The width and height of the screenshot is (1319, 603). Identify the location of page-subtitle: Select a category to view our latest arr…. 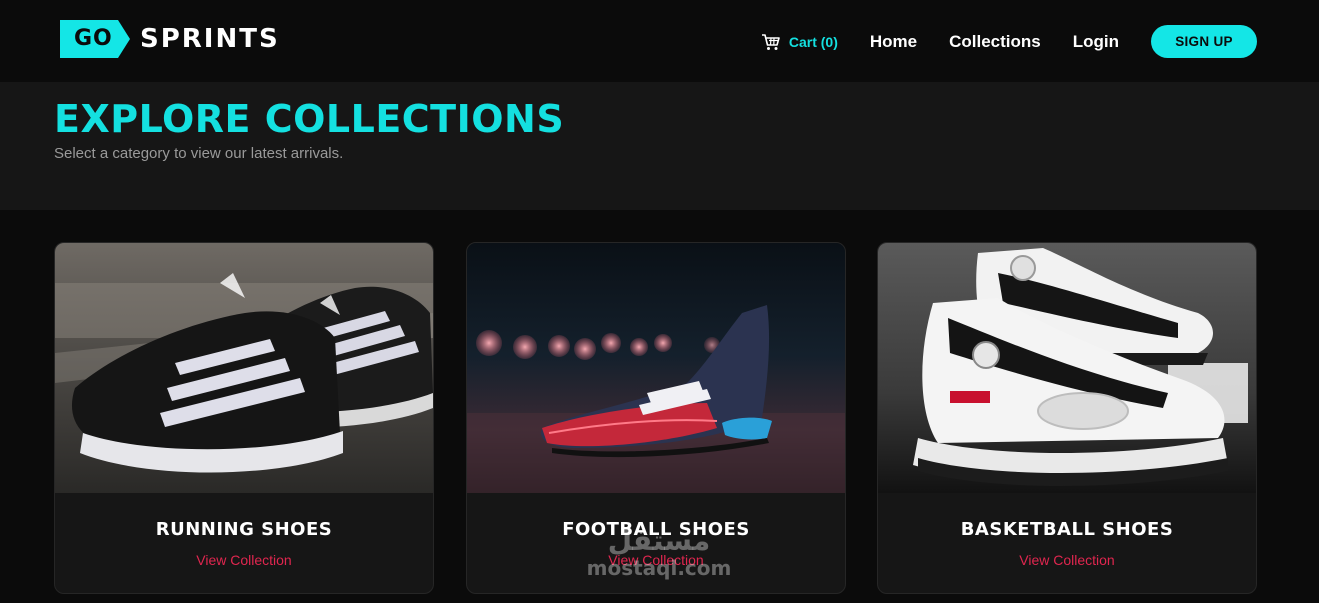
(199, 153).